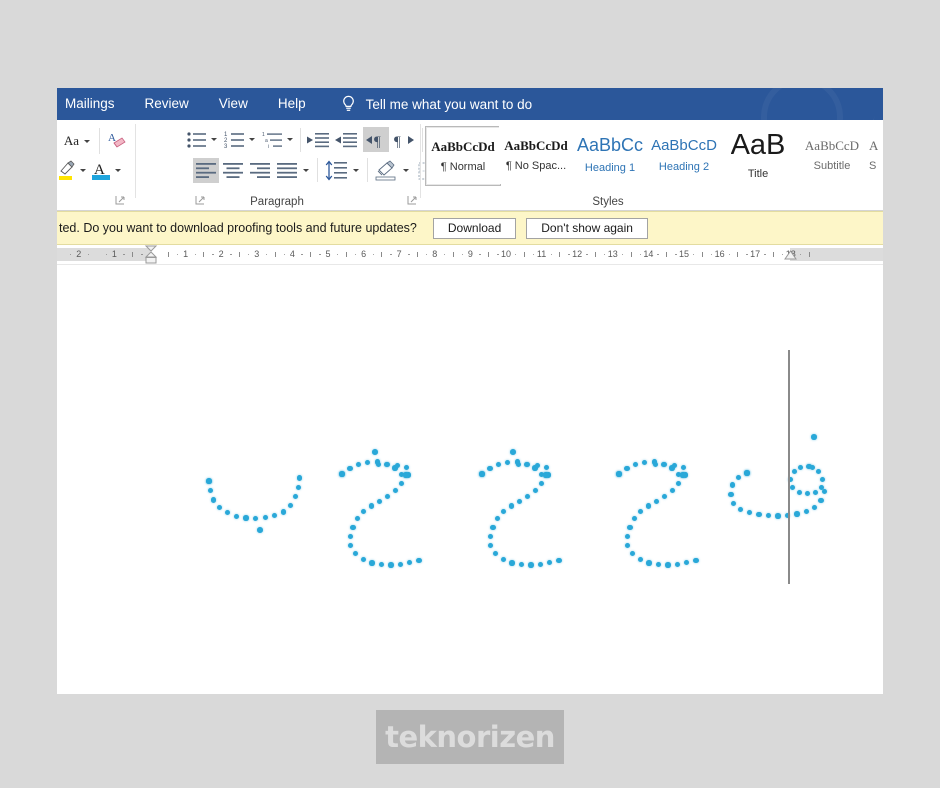  Describe the element at coordinates (201, 200) in the screenshot. I see `paragraph-dialog-launcher-left` at that location.